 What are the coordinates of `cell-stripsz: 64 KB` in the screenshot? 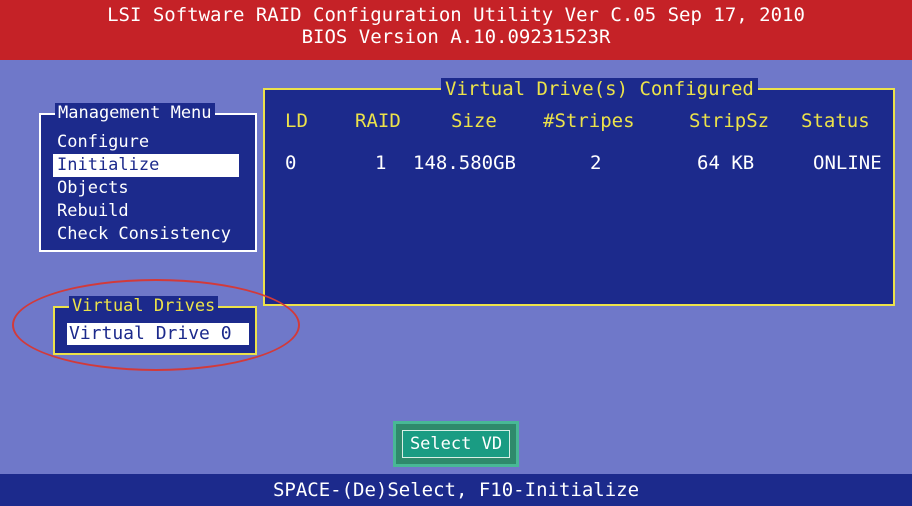 It's located at (726, 163).